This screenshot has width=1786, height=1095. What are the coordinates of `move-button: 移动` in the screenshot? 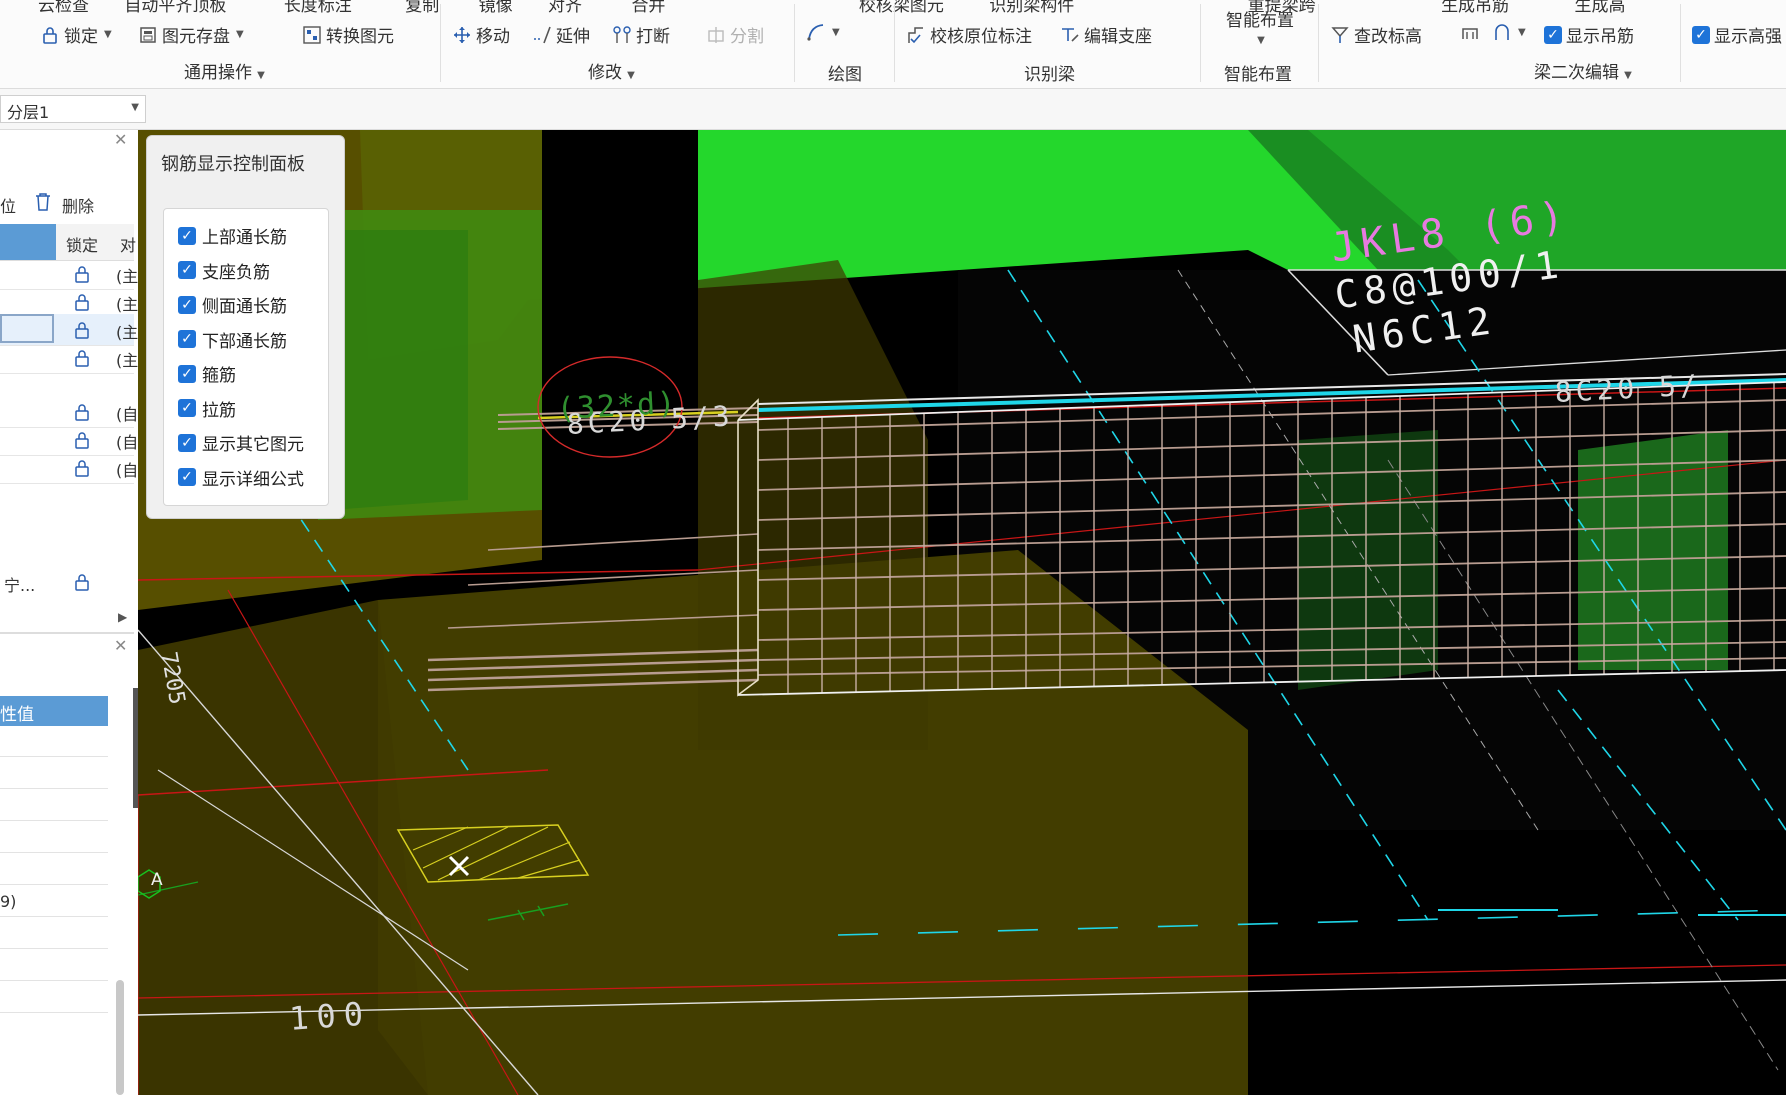 It's located at (481, 34).